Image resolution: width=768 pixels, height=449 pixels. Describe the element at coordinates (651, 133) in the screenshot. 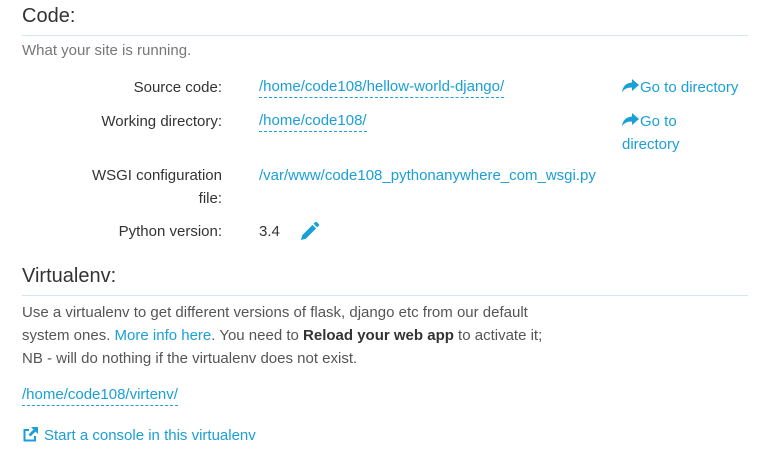

I see `working-directory-go-to-directory-link: Go to directory` at that location.